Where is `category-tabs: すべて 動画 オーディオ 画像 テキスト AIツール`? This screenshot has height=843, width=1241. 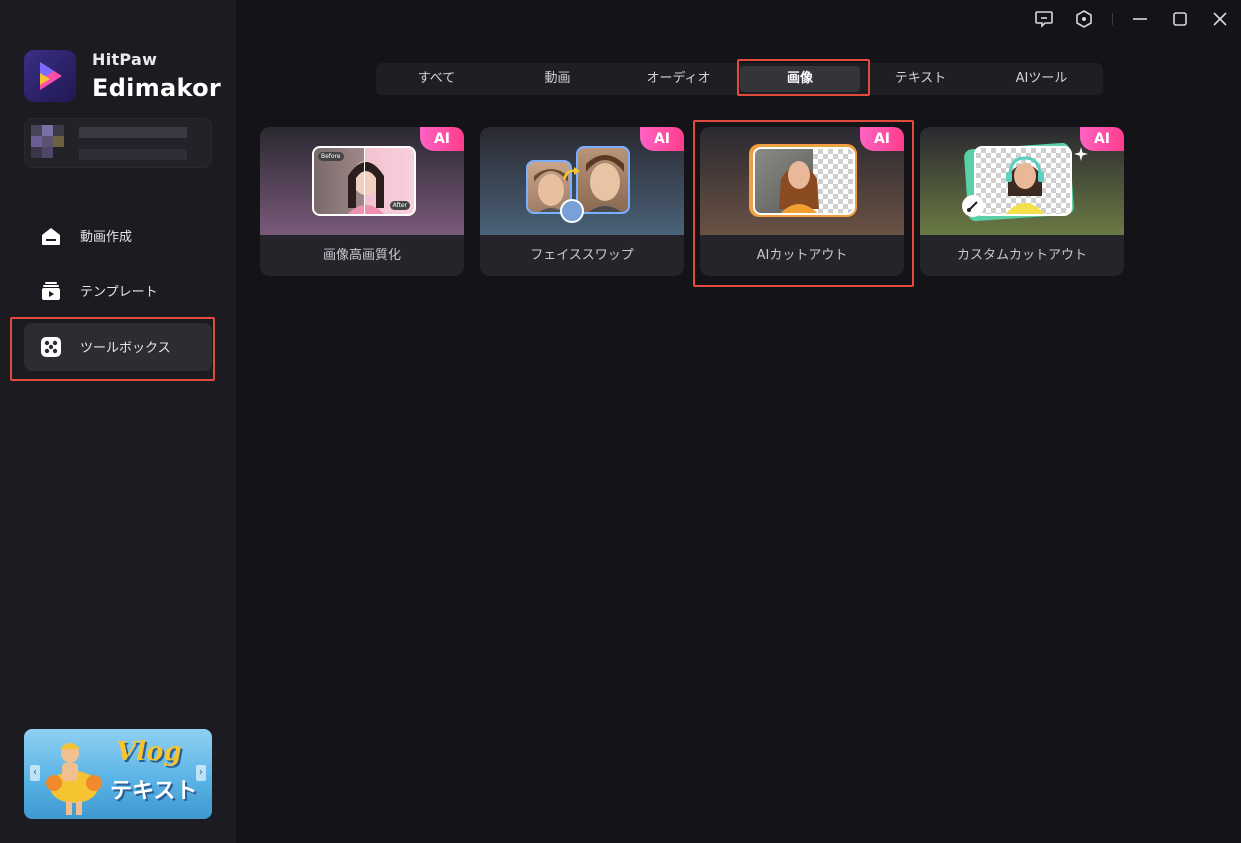 category-tabs: すべて 動画 オーディオ 画像 テキスト AIツール is located at coordinates (739, 79).